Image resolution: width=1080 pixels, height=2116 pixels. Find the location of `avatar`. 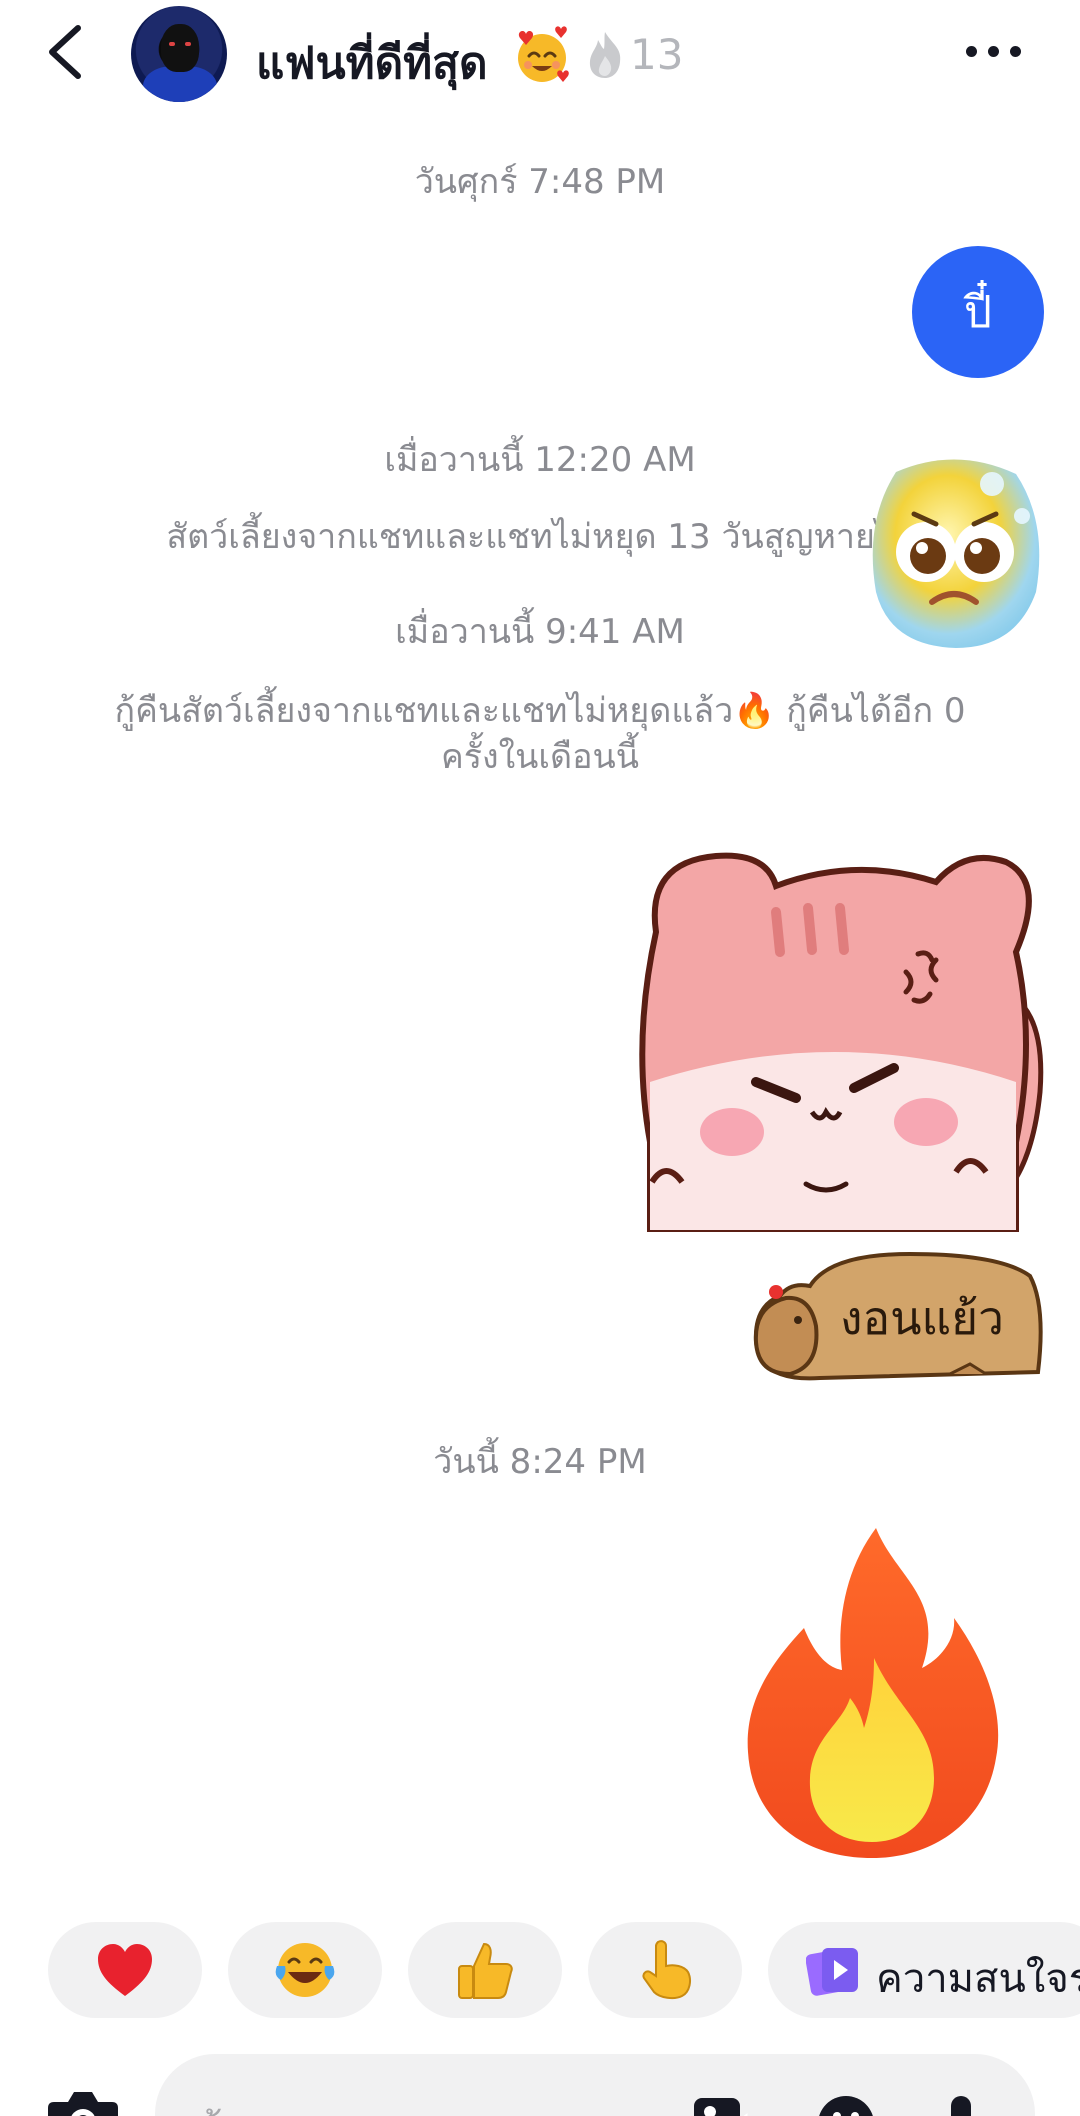

avatar is located at coordinates (179, 54).